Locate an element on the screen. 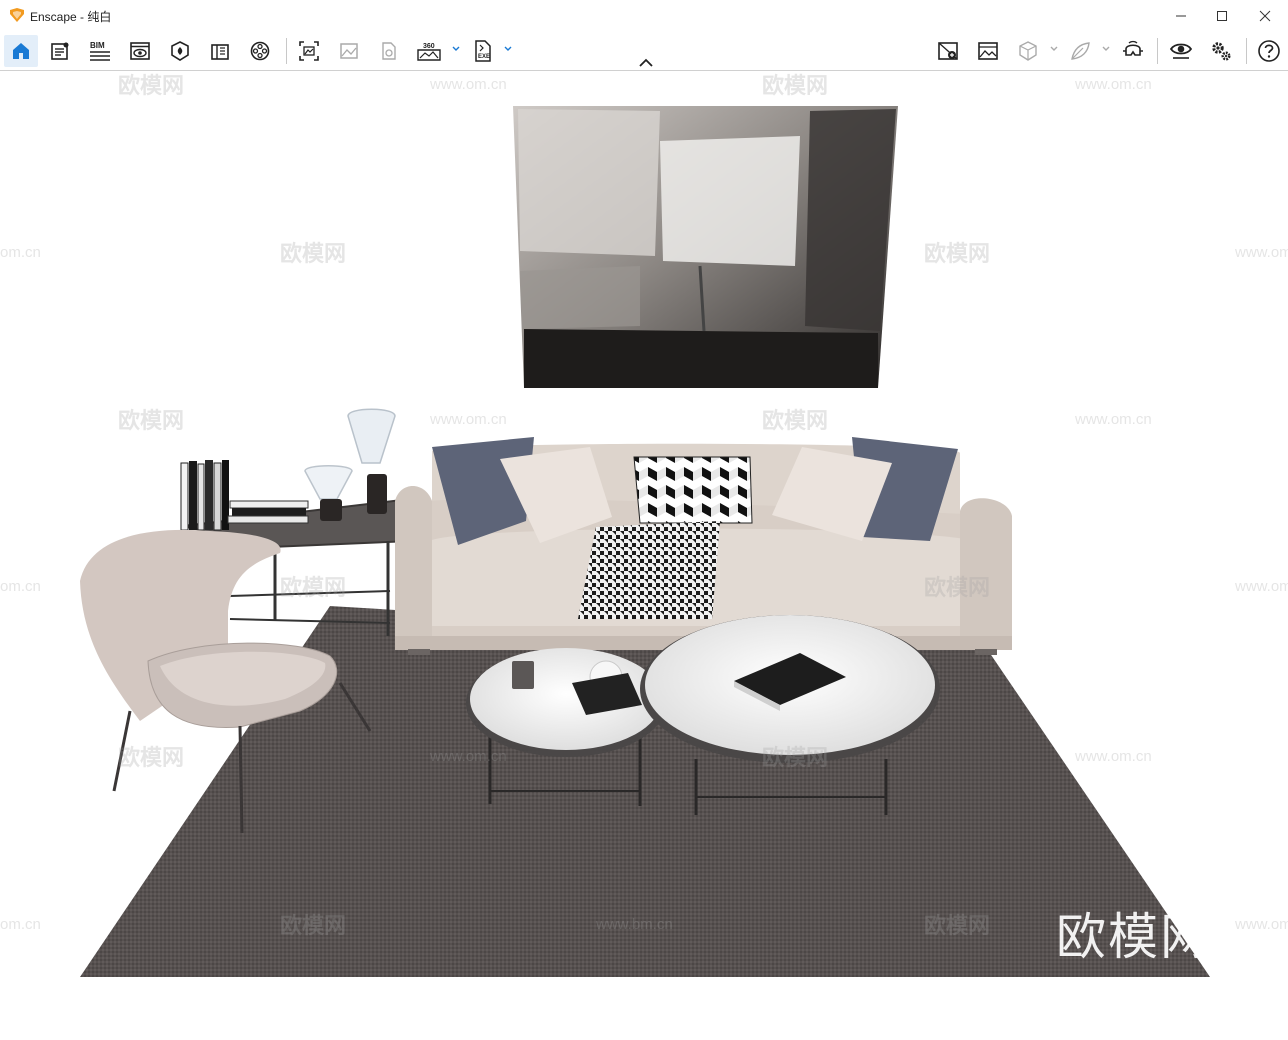  collapse-toolbar-chevron-up-icon is located at coordinates (646, 63).